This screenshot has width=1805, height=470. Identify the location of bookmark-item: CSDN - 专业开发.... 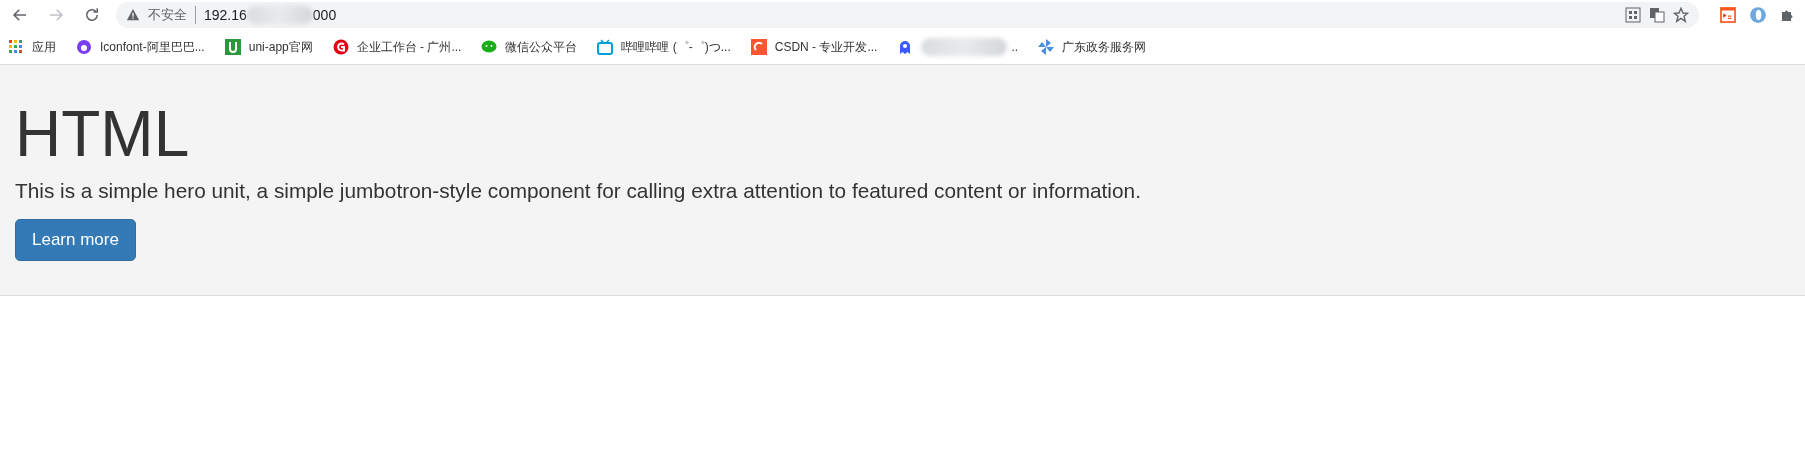
(814, 47).